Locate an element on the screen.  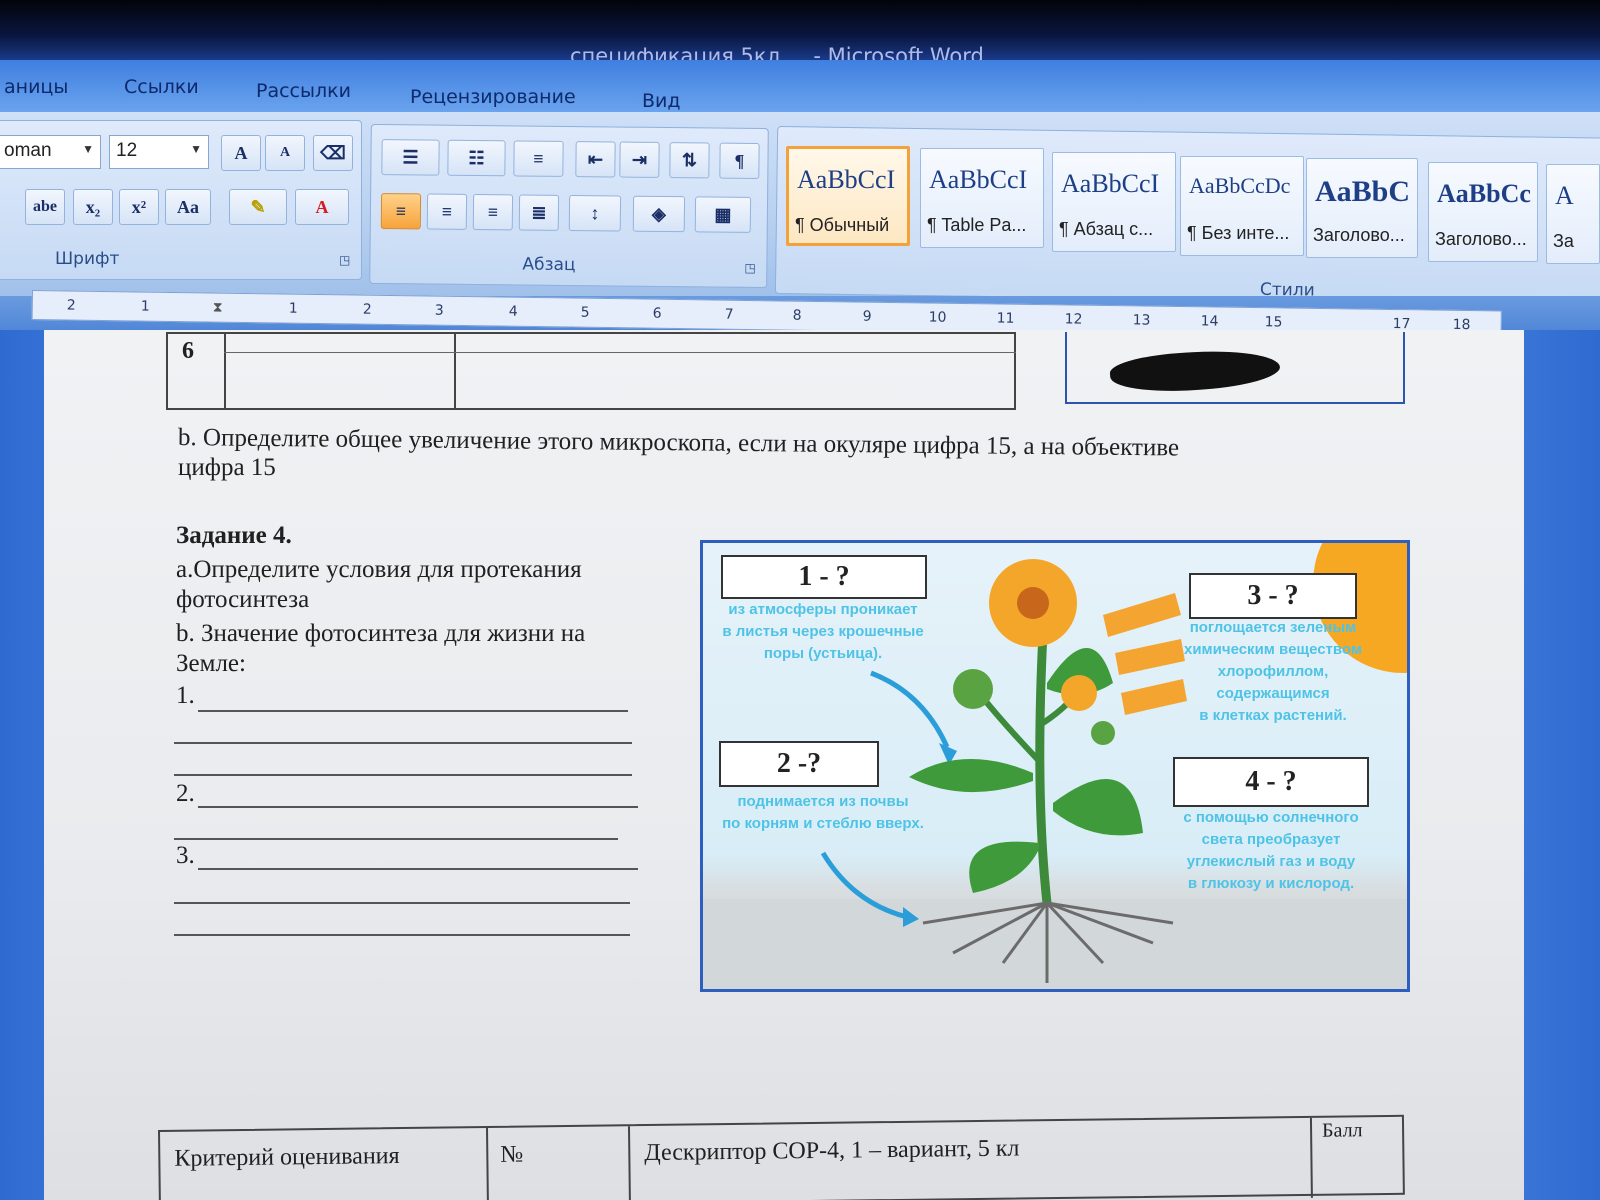
question-box-4: 4 - ? is located at coordinates (1271, 782).